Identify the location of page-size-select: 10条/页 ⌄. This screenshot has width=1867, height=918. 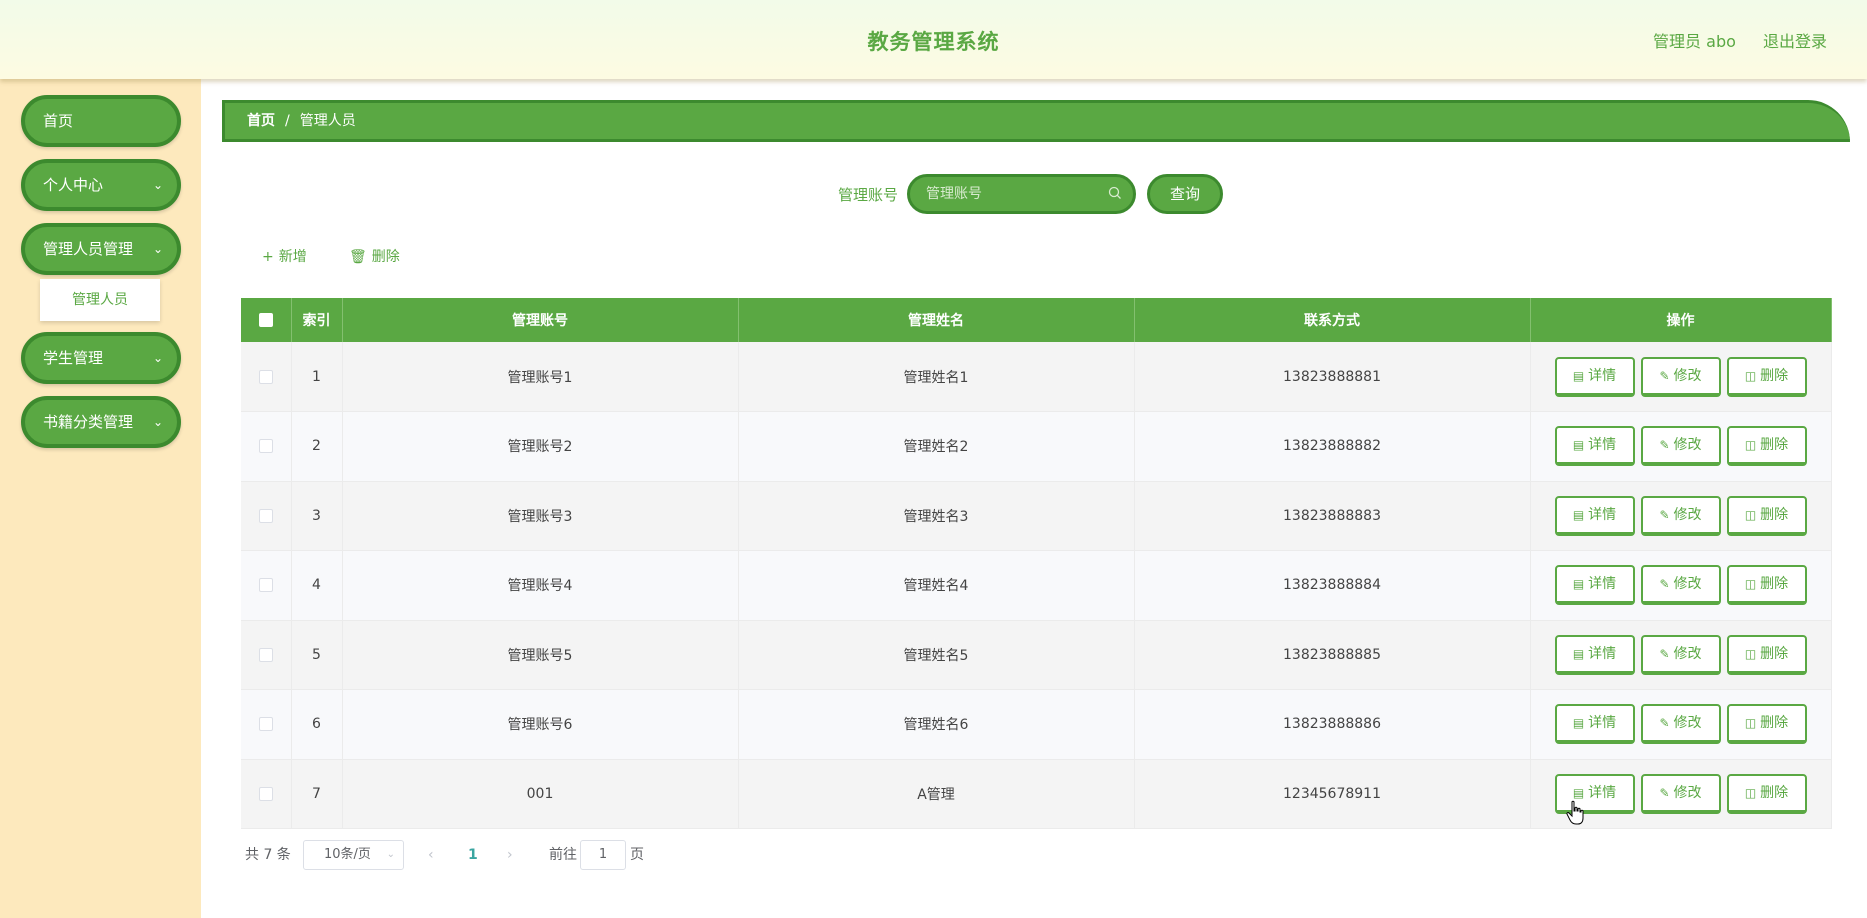
(353, 855).